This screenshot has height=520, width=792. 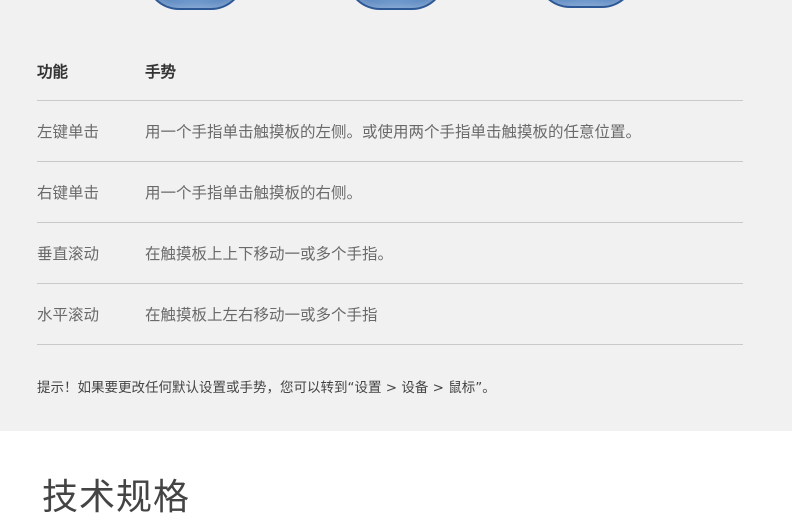 I want to click on section-title-tech-specs: 技术规格, so click(x=116, y=497).